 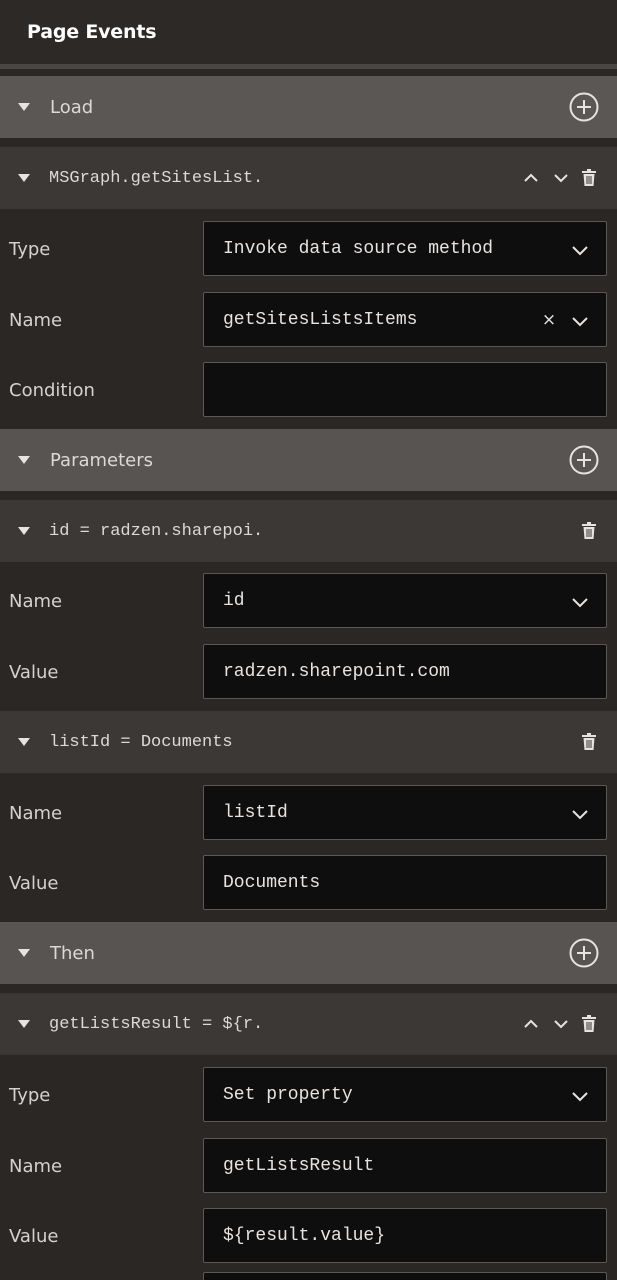 I want to click on field-type: Type Invoke data source method, so click(x=308, y=249).